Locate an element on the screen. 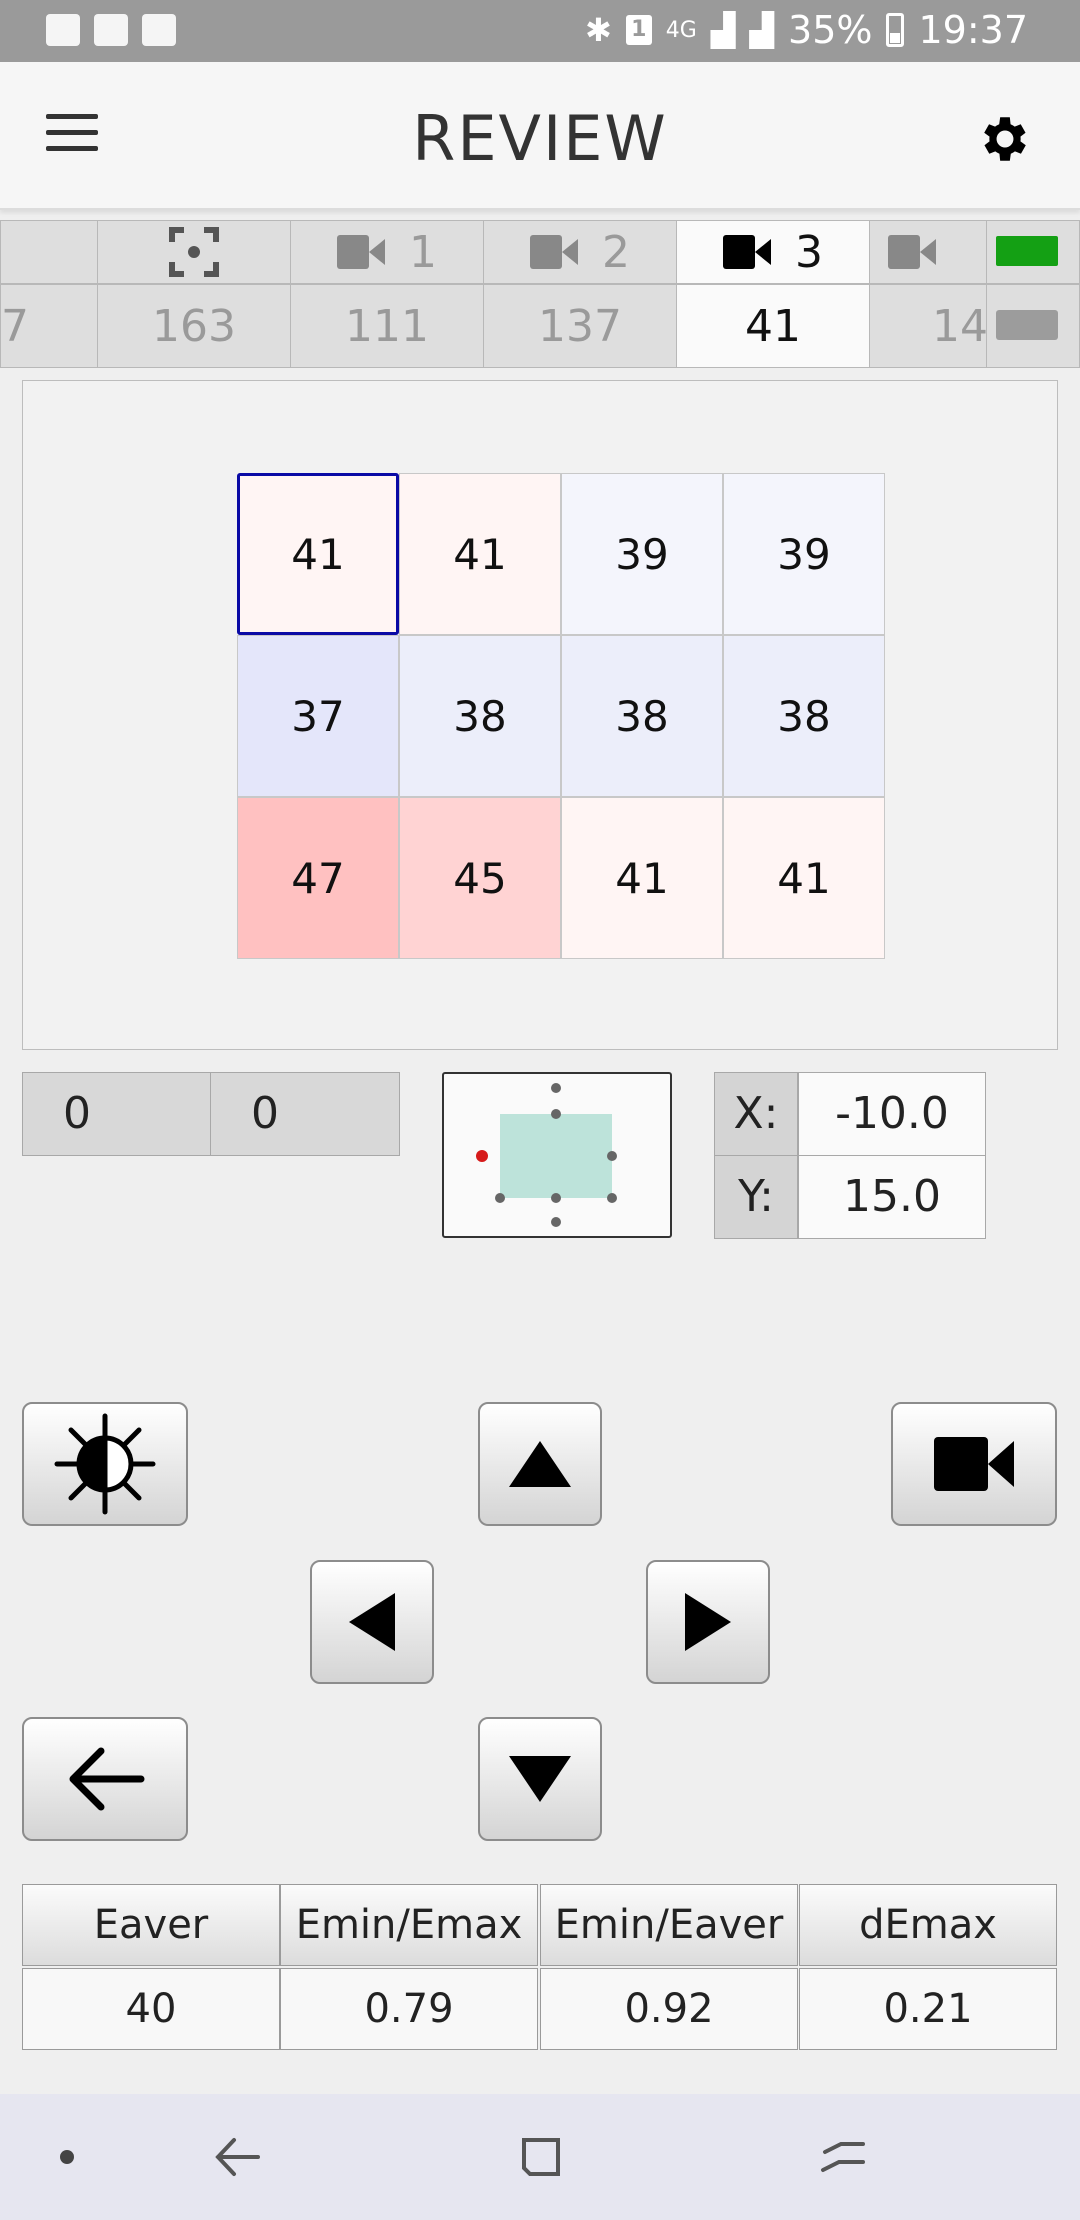 The height and width of the screenshot is (2220, 1080). camera-button is located at coordinates (974, 1464).